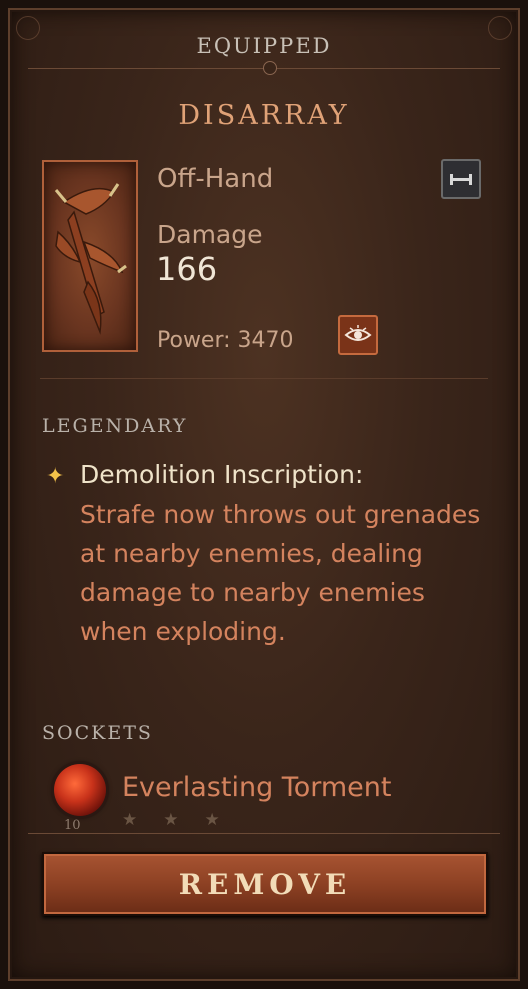 This screenshot has width=528, height=989. Describe the element at coordinates (115, 426) in the screenshot. I see `legendary-section-label: LEGENDARY` at that location.